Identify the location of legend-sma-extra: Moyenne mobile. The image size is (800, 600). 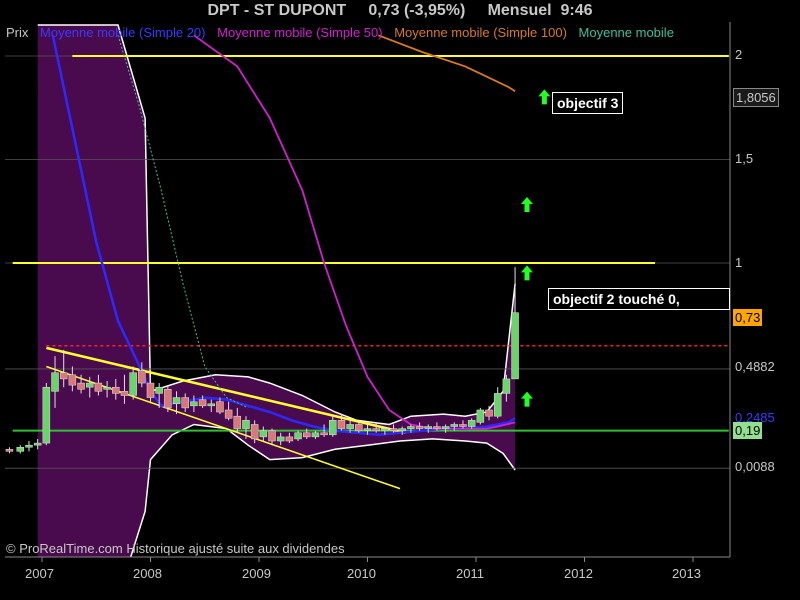
(626, 32).